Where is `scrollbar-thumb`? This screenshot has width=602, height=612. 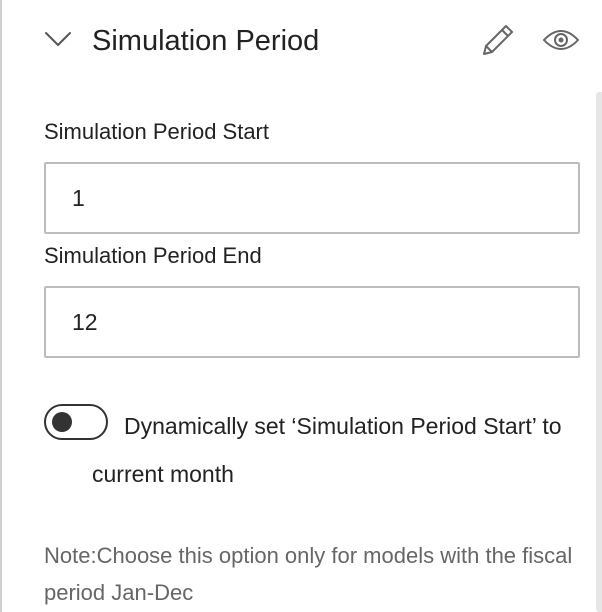 scrollbar-thumb is located at coordinates (599, 352).